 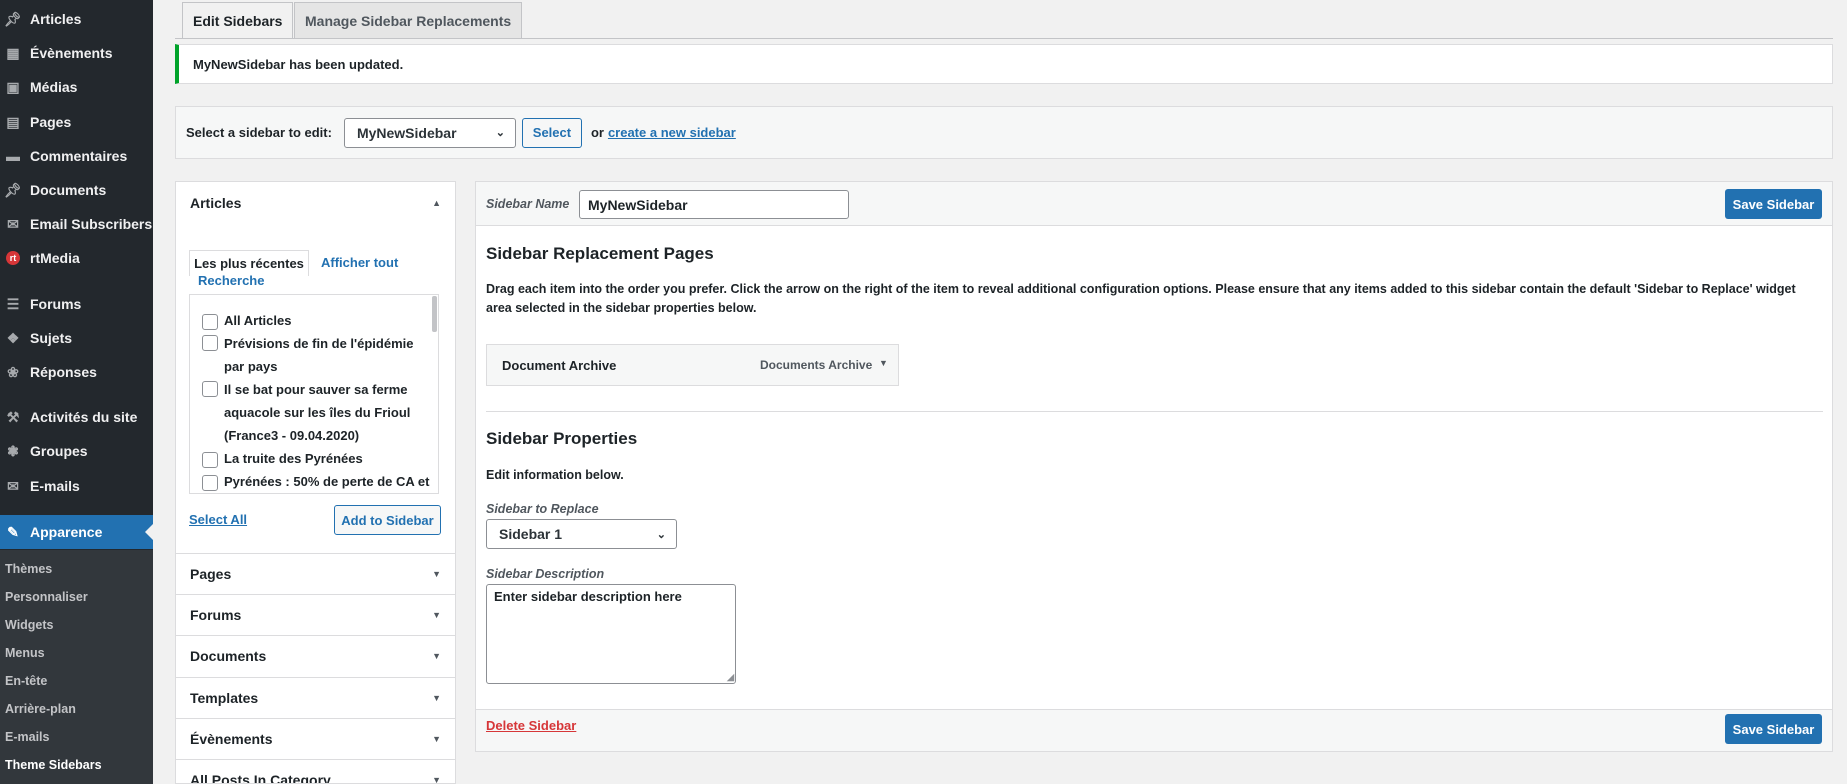 I want to click on notice-text: MyNewSidebar has been updated., so click(x=298, y=64).